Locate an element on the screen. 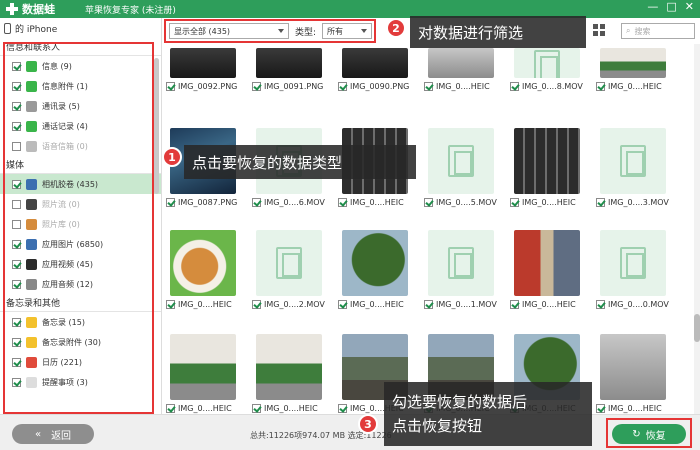 The width and height of the screenshot is (700, 450). phone-icon is located at coordinates (7, 28).